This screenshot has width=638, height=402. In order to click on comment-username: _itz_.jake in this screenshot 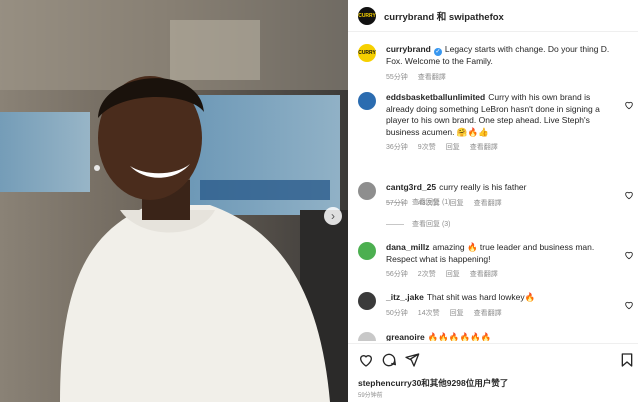, I will do `click(405, 297)`.